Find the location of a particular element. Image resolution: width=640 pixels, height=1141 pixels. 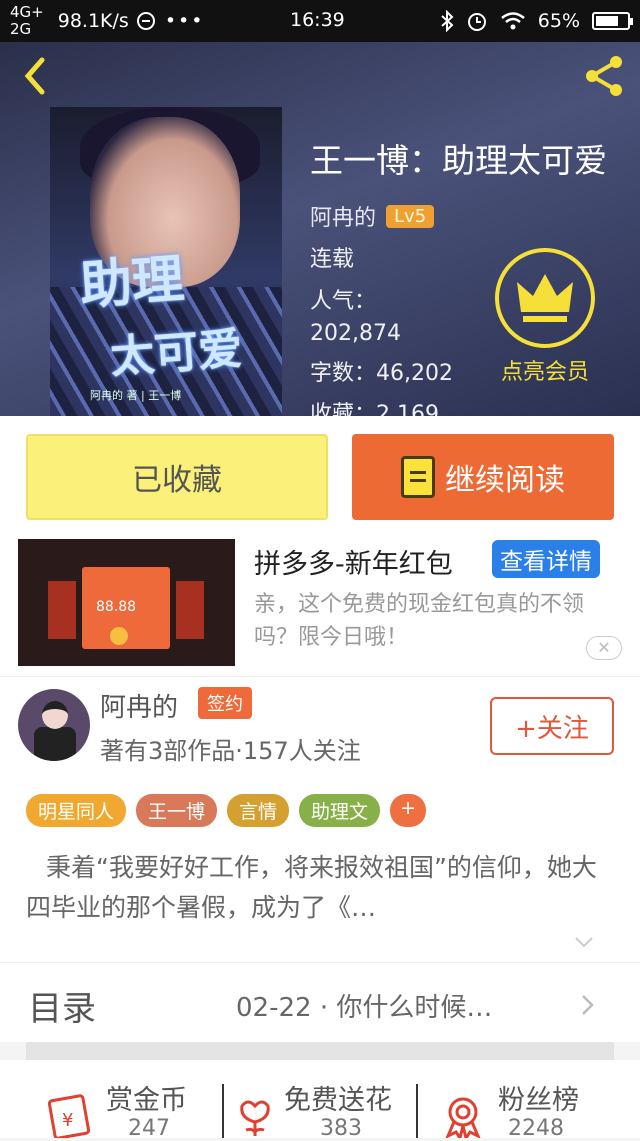

ad-image: 88.88 is located at coordinates (126, 602).